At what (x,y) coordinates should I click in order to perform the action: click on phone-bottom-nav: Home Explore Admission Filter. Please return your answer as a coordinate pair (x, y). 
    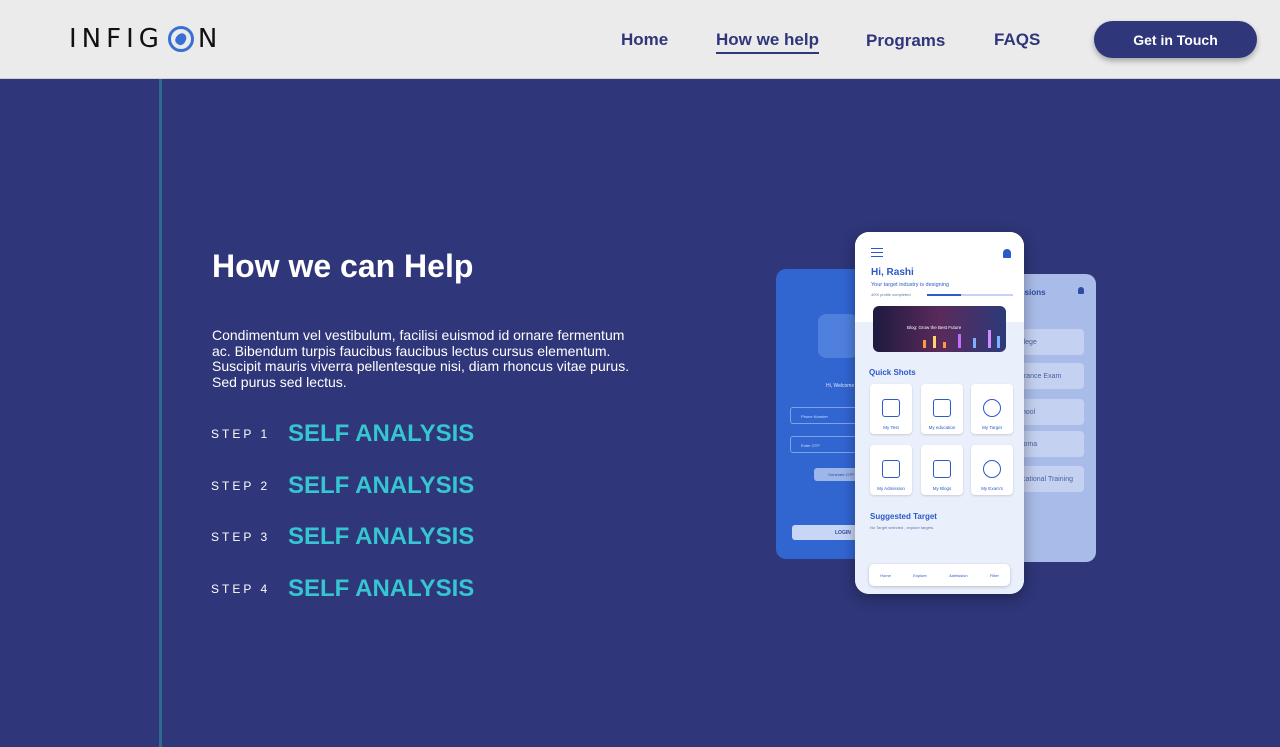
    Looking at the image, I should click on (939, 575).